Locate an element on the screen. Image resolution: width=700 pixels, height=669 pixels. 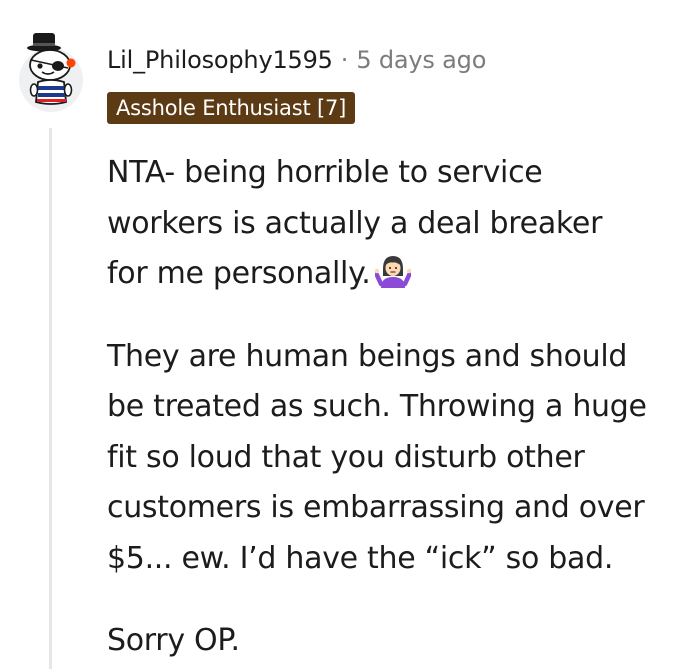
text-line: Sorry OP. is located at coordinates (173, 640).